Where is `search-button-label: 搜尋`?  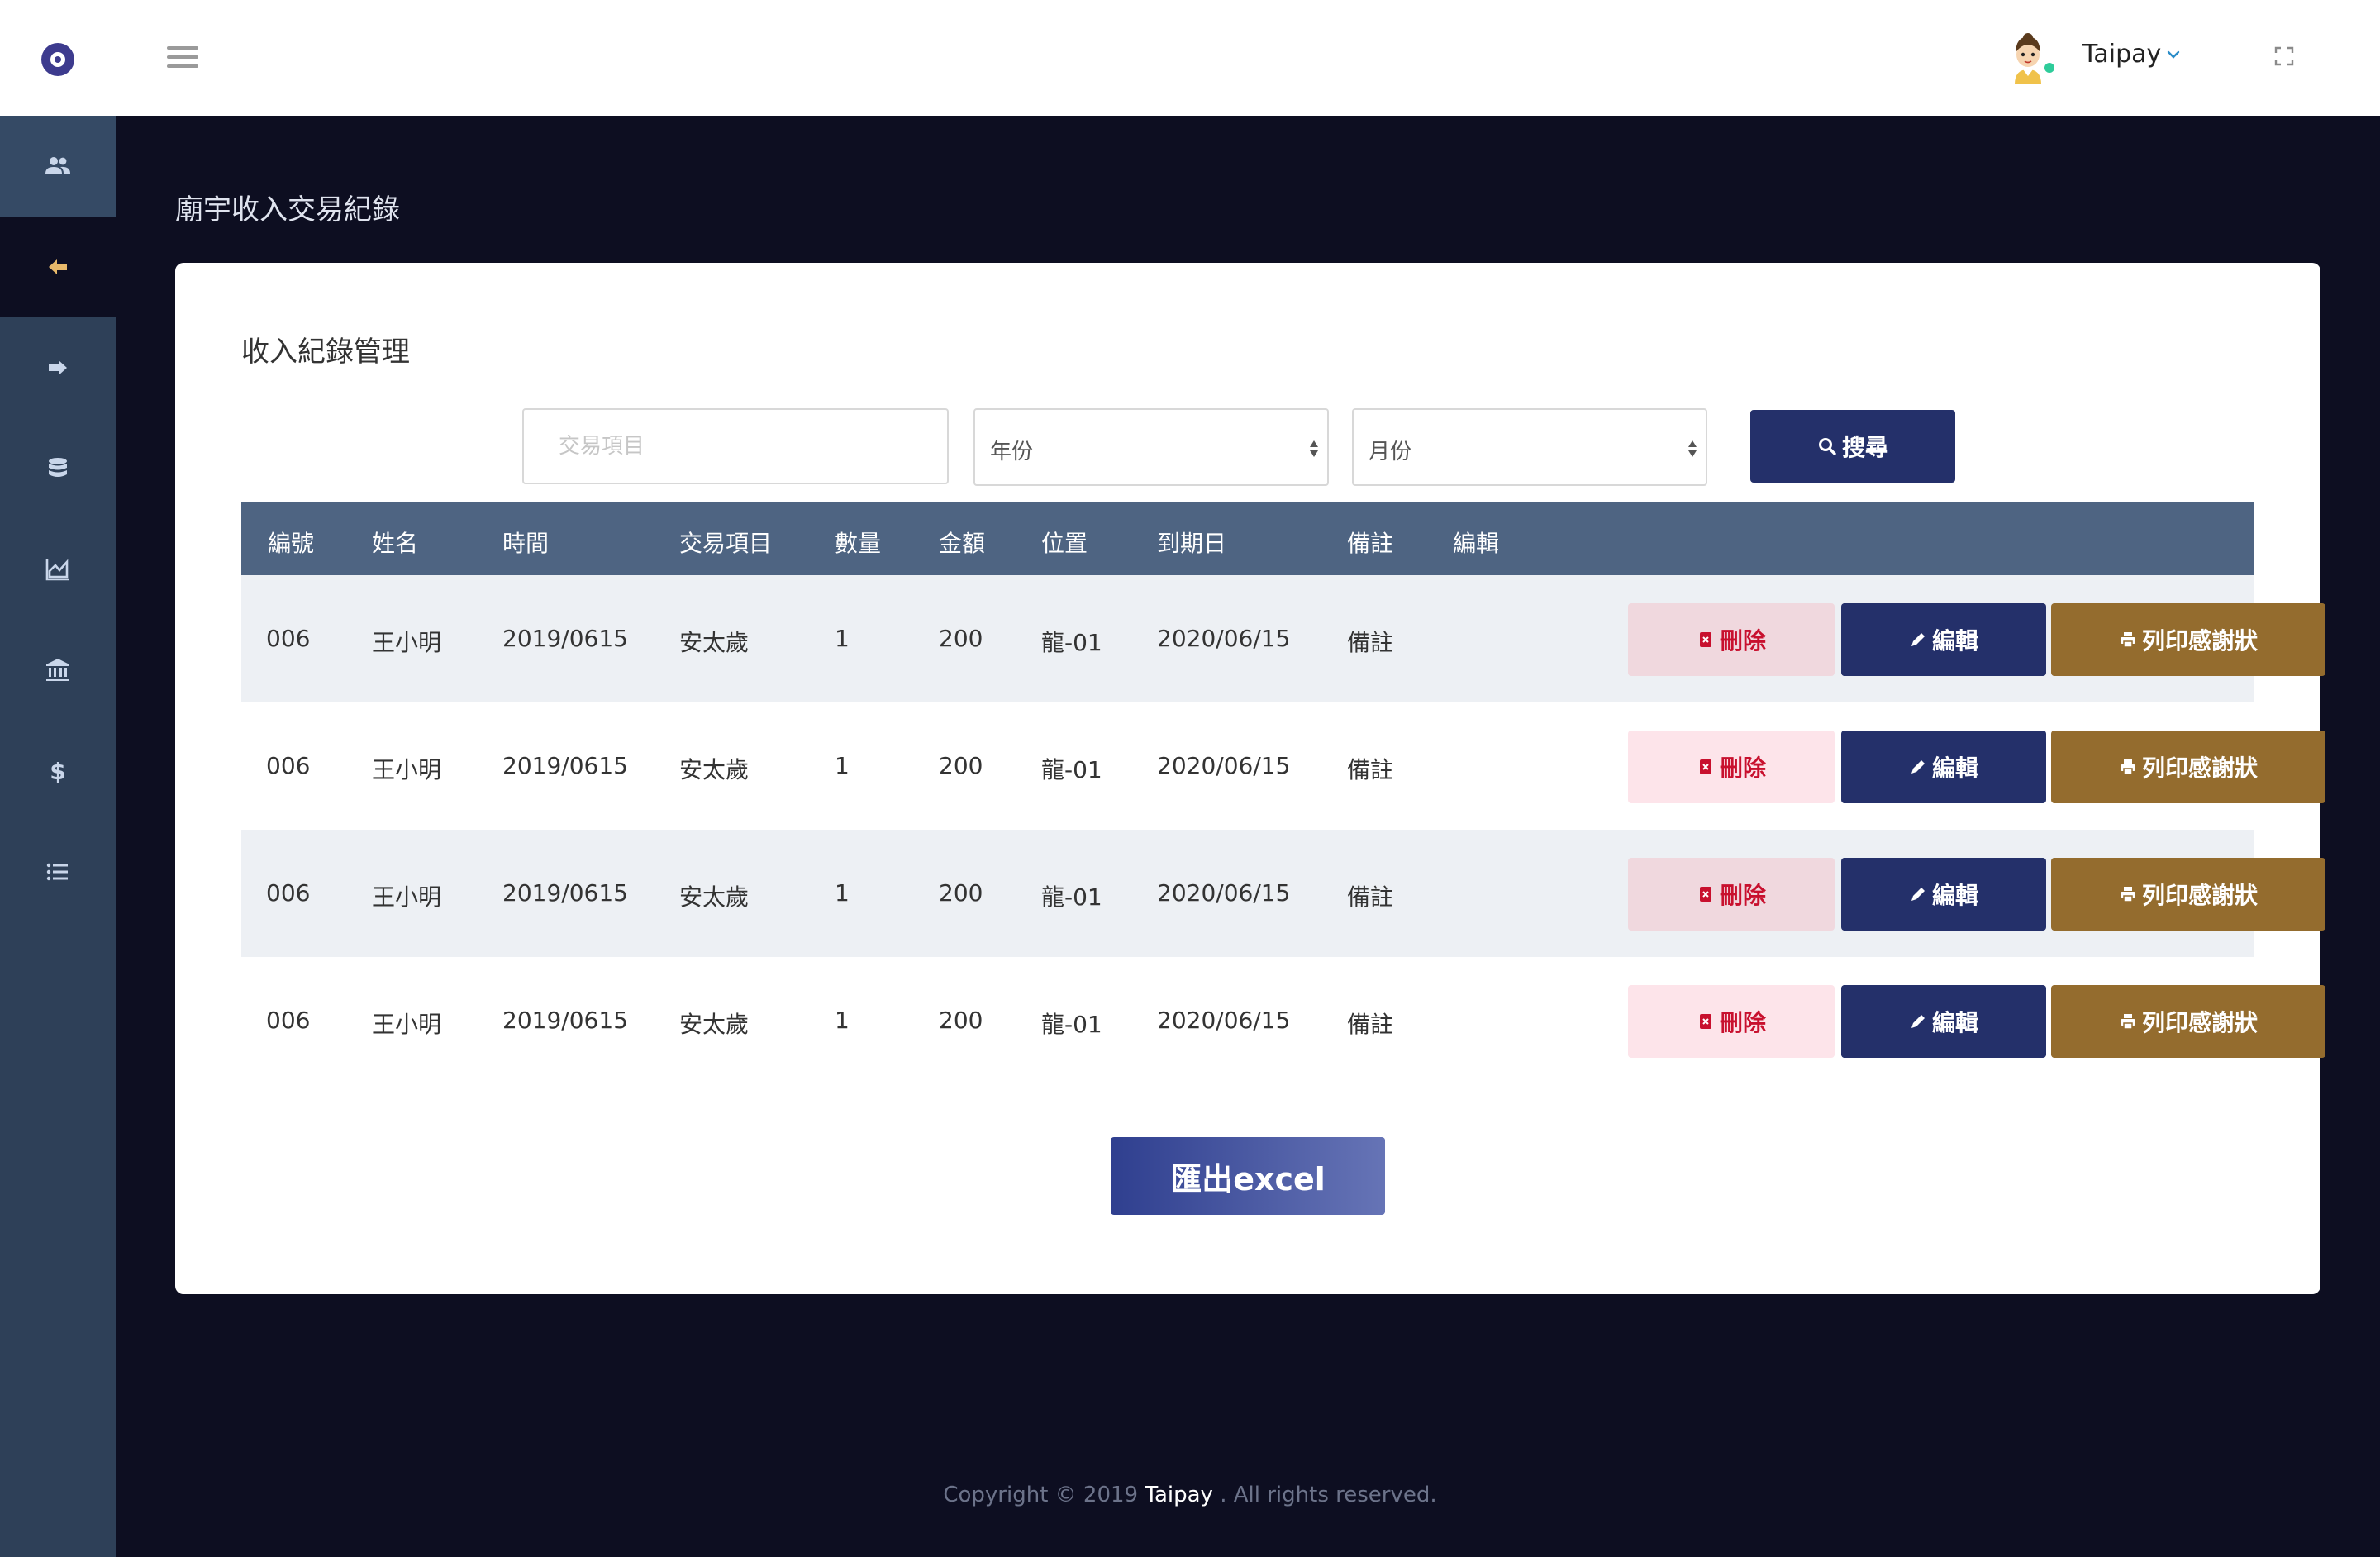
search-button-label: 搜尋 is located at coordinates (1864, 447).